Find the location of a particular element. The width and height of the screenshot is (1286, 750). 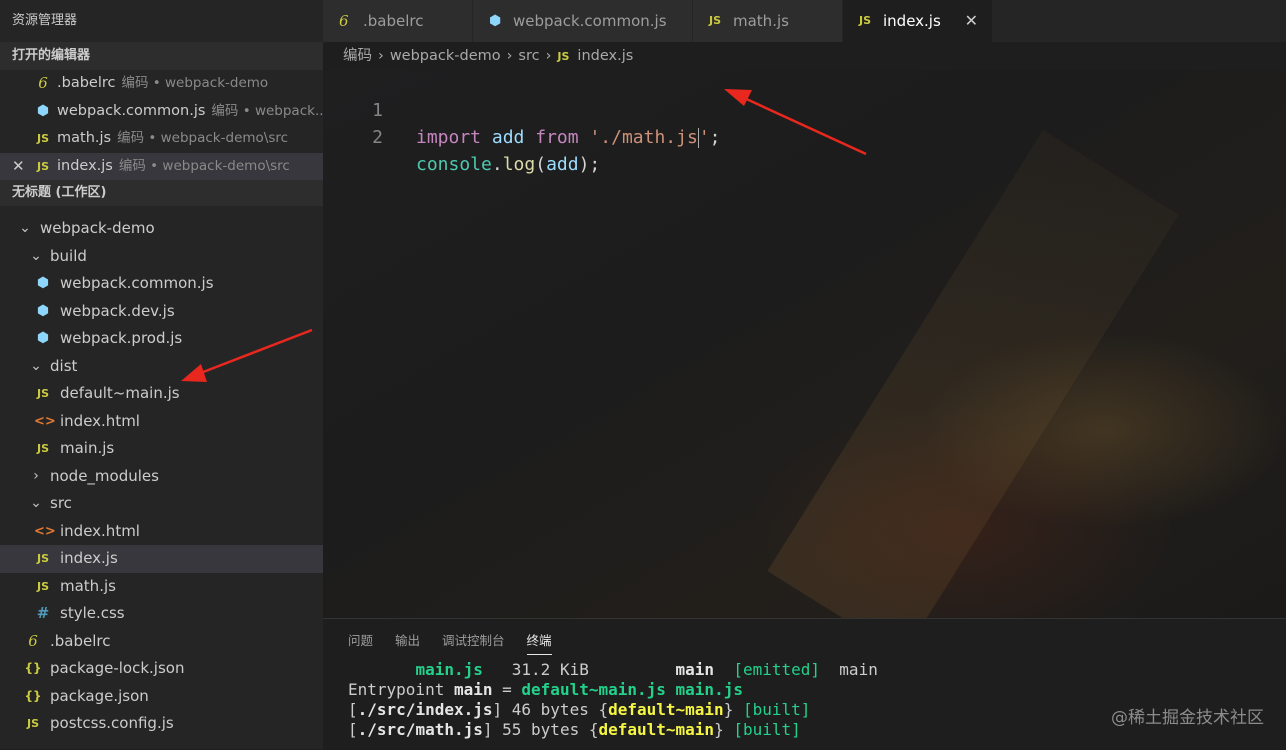

tree-label: style.css is located at coordinates (92, 613).